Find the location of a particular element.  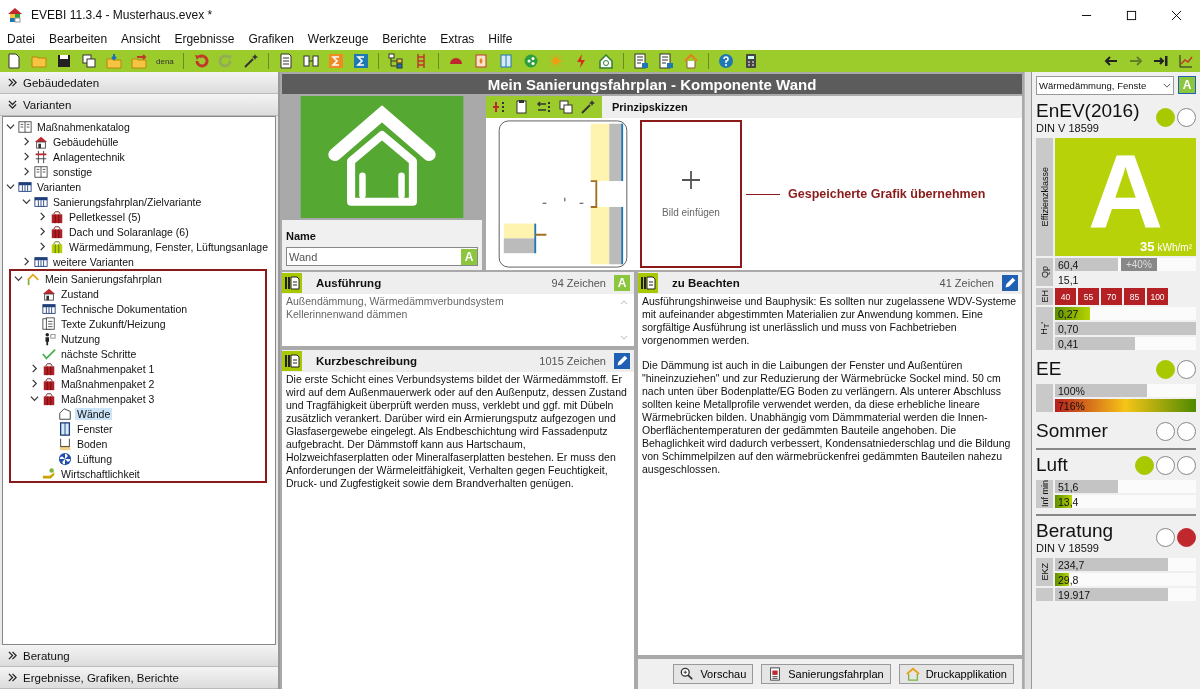

pages-icon is located at coordinates (49, 323).